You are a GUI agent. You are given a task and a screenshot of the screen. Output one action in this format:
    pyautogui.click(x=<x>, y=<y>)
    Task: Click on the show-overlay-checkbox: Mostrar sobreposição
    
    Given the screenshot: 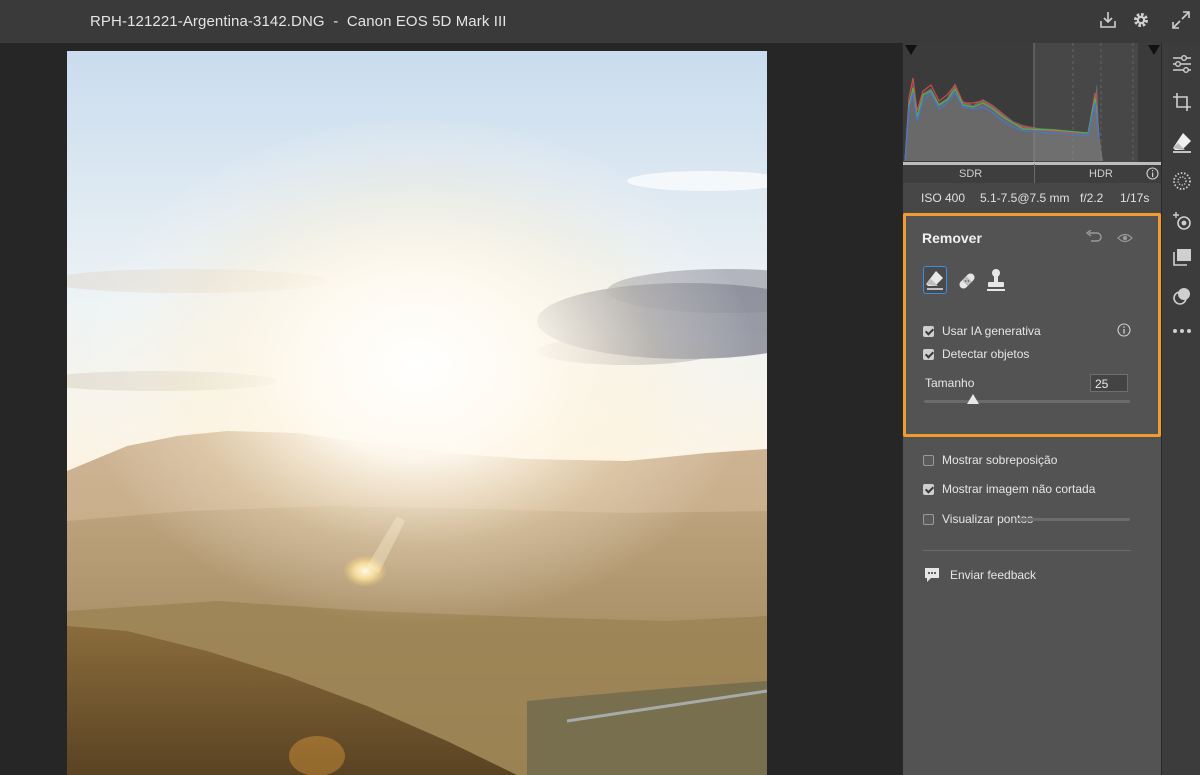 What is the action you would take?
    pyautogui.click(x=990, y=460)
    